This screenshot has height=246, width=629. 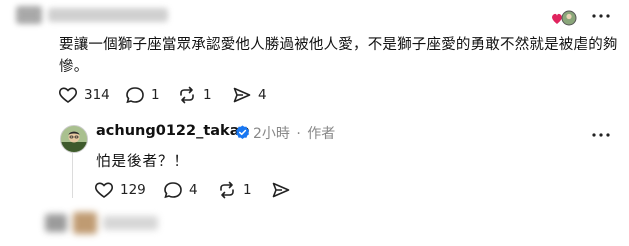 What do you see at coordinates (155, 95) in the screenshot?
I see `comment-count: 1` at bounding box center [155, 95].